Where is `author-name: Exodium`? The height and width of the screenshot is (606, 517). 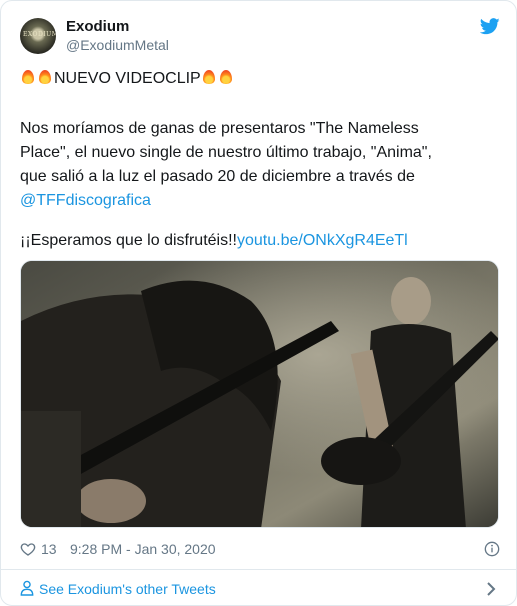 author-name: Exodium is located at coordinates (97, 26).